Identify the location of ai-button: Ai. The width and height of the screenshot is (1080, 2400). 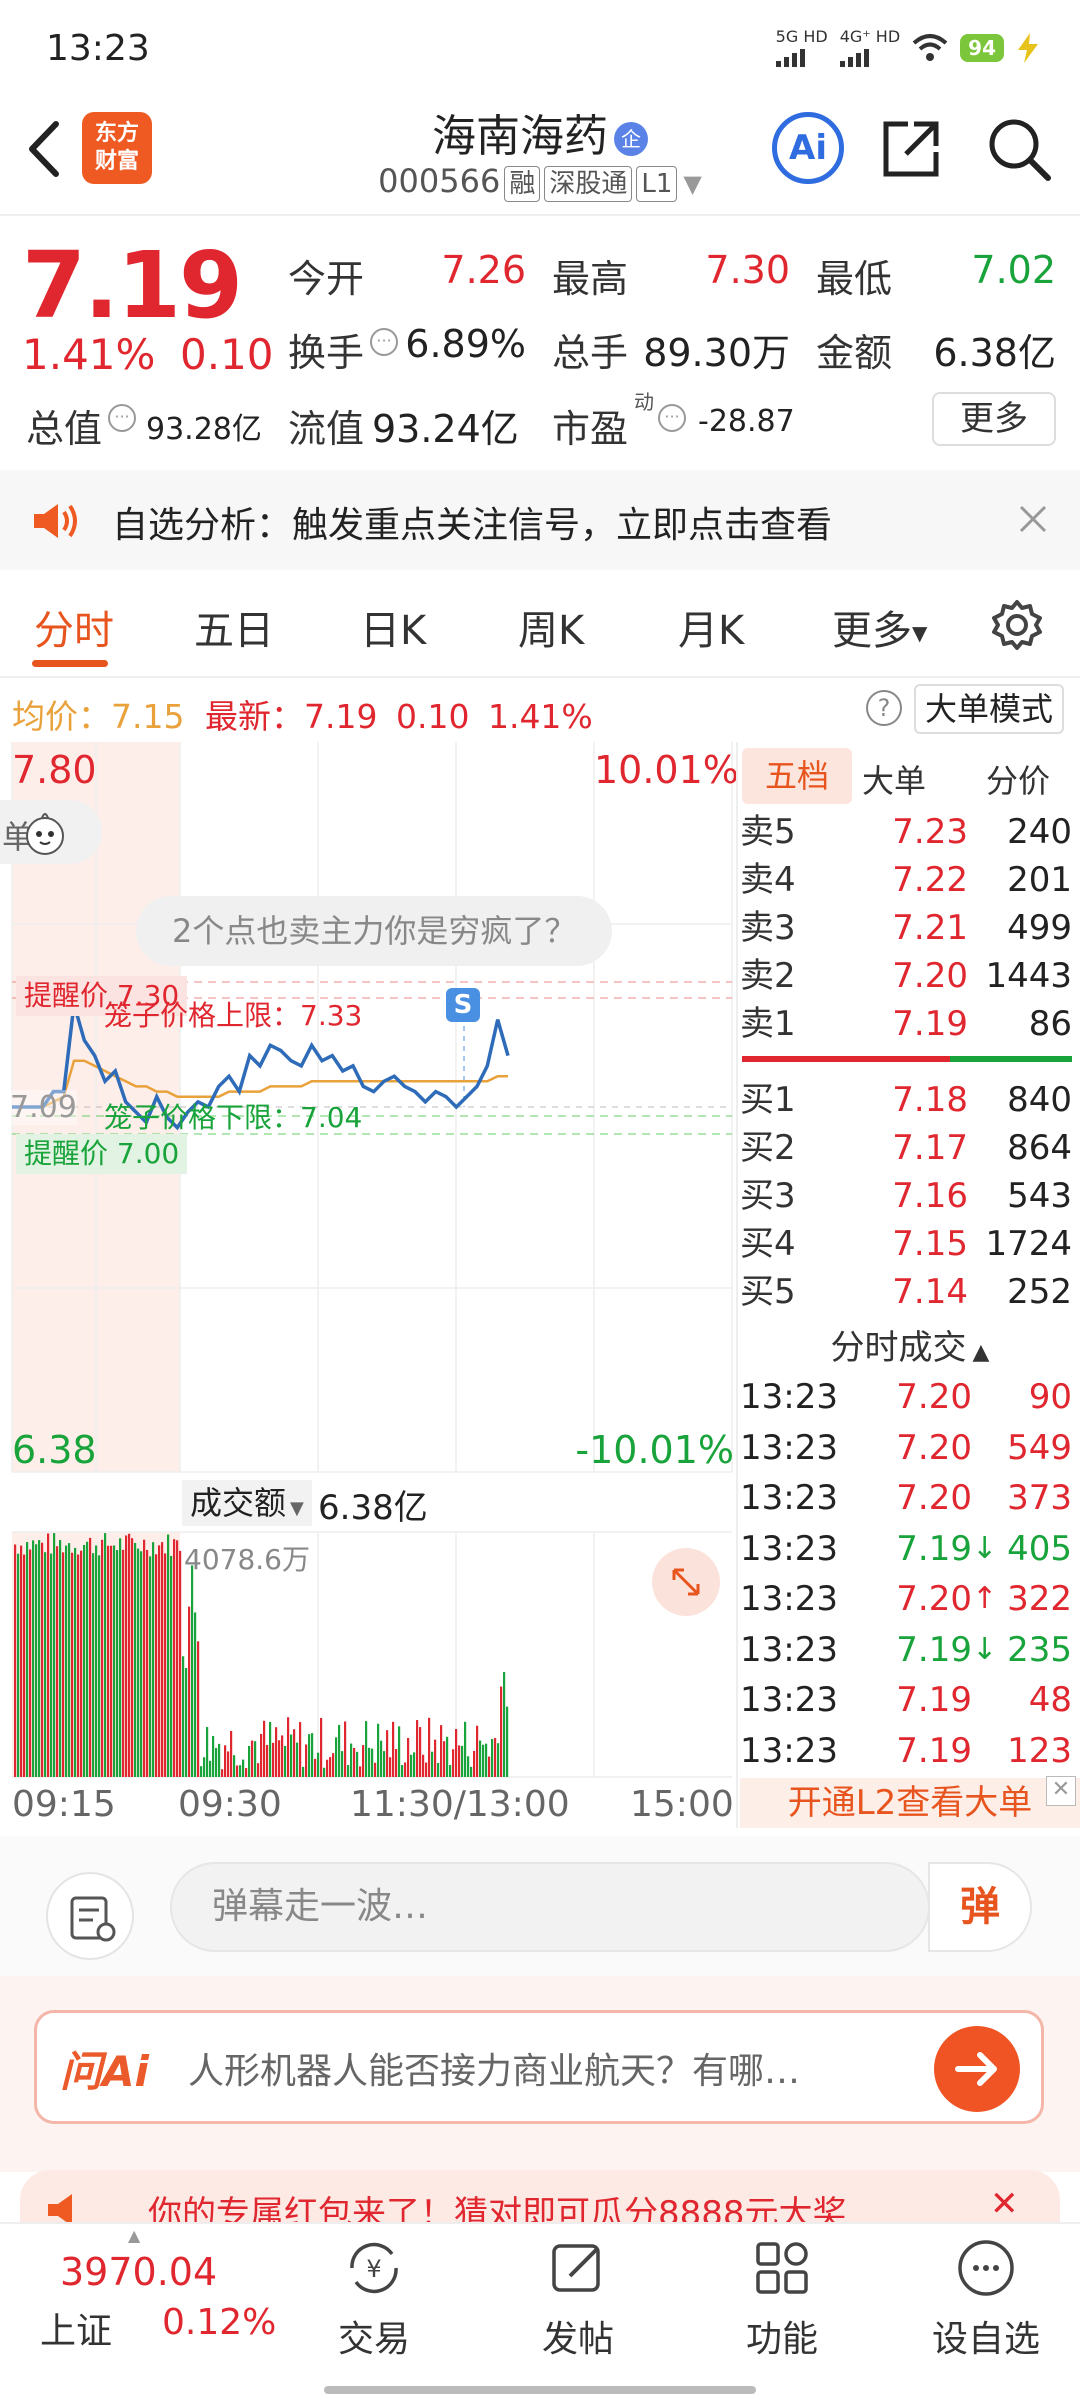
(808, 148).